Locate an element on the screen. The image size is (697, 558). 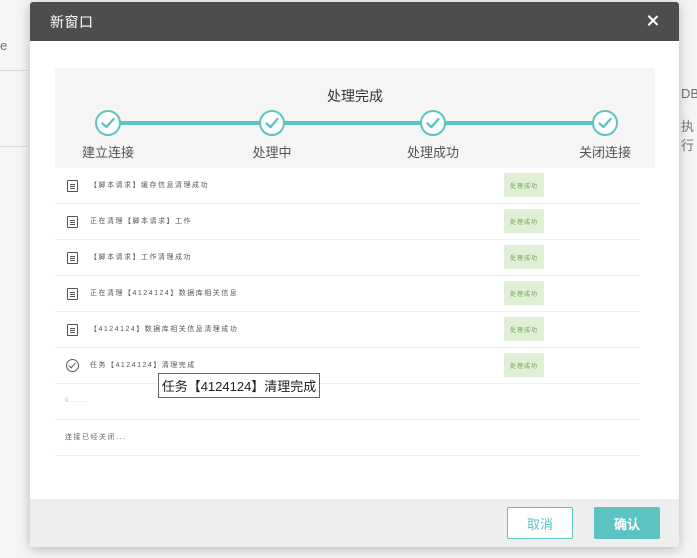
log-row: 正在清理【脚本请求】工作 处理成功 is located at coordinates (347, 222).